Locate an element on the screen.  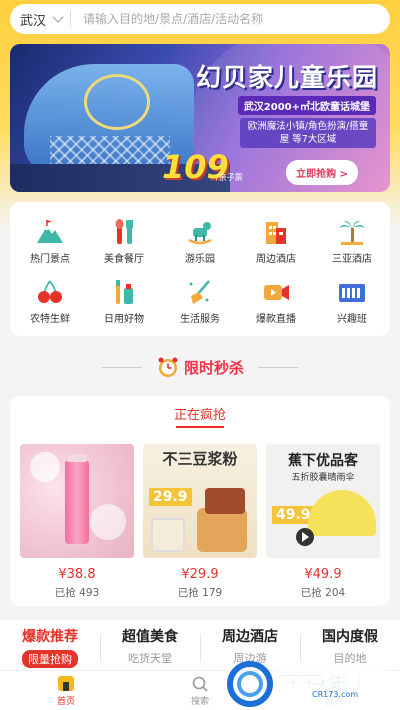
category-item-life-services: 生活服务 is located at coordinates (200, 301).